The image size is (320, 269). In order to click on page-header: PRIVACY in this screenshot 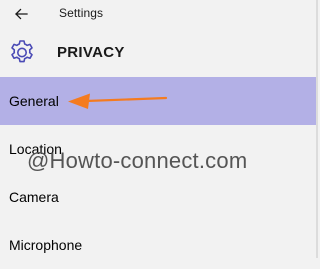, I will do `click(159, 54)`.